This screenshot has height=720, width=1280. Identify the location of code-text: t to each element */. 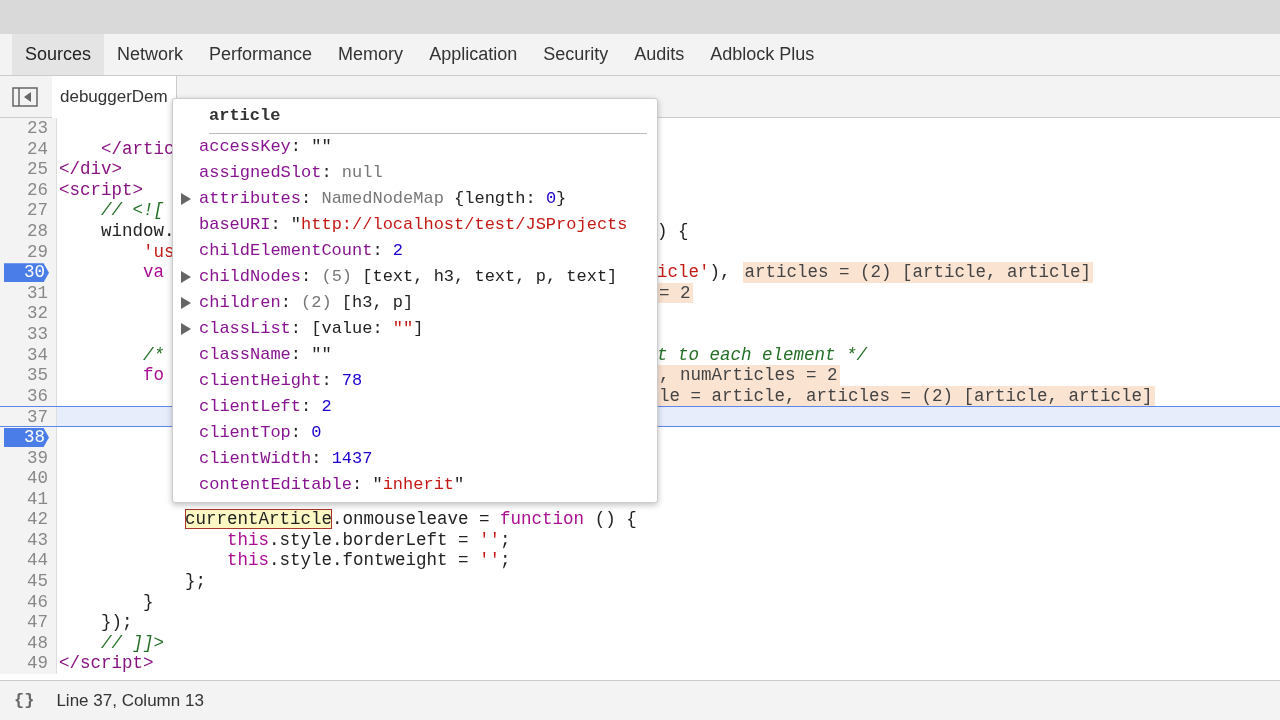
(762, 355).